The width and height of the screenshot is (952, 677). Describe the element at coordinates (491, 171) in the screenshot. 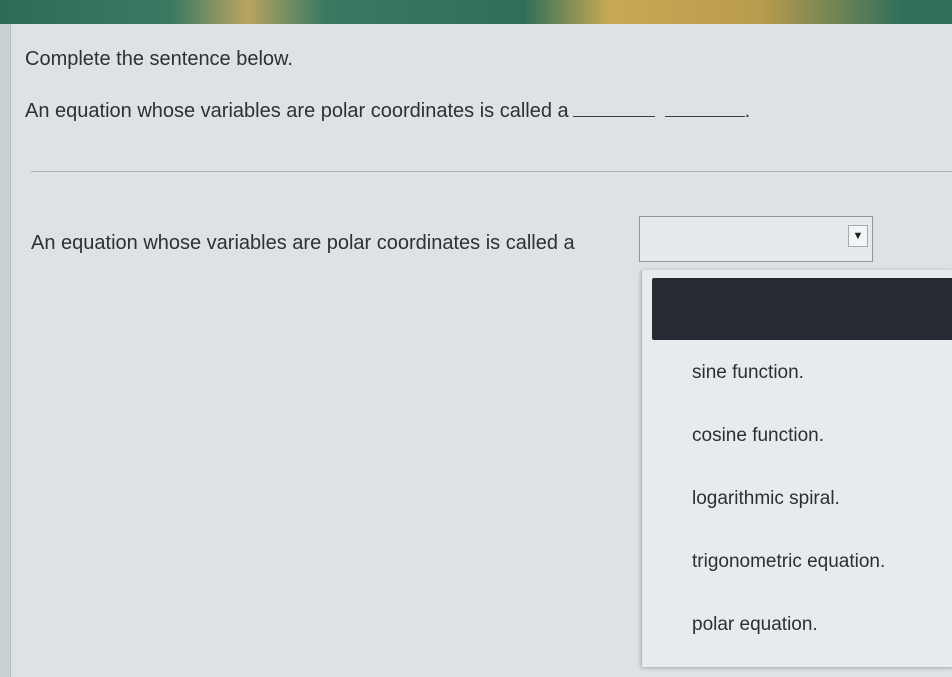

I see `section-divider` at that location.